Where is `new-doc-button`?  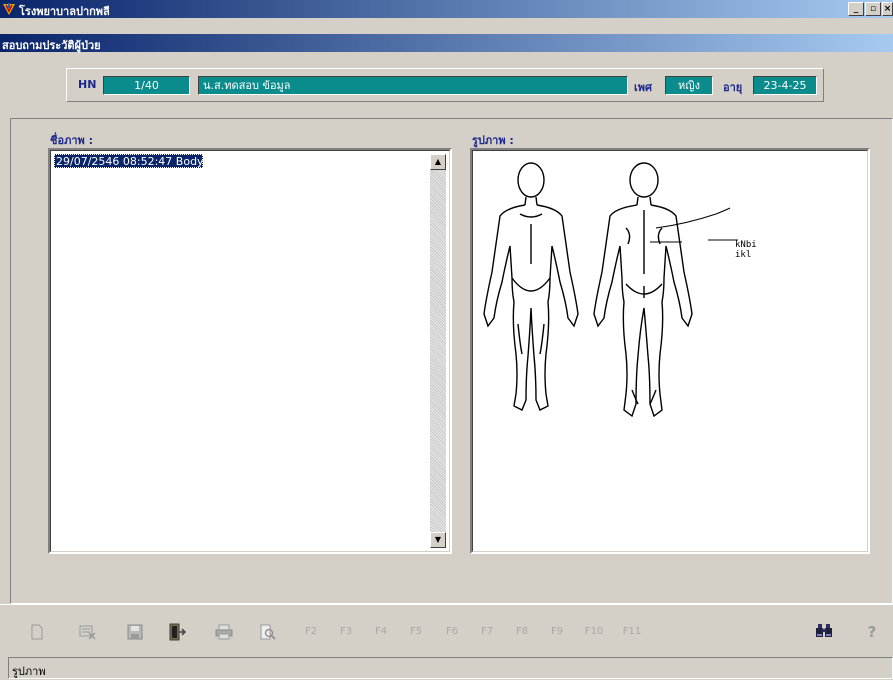
new-doc-button is located at coordinates (37, 632).